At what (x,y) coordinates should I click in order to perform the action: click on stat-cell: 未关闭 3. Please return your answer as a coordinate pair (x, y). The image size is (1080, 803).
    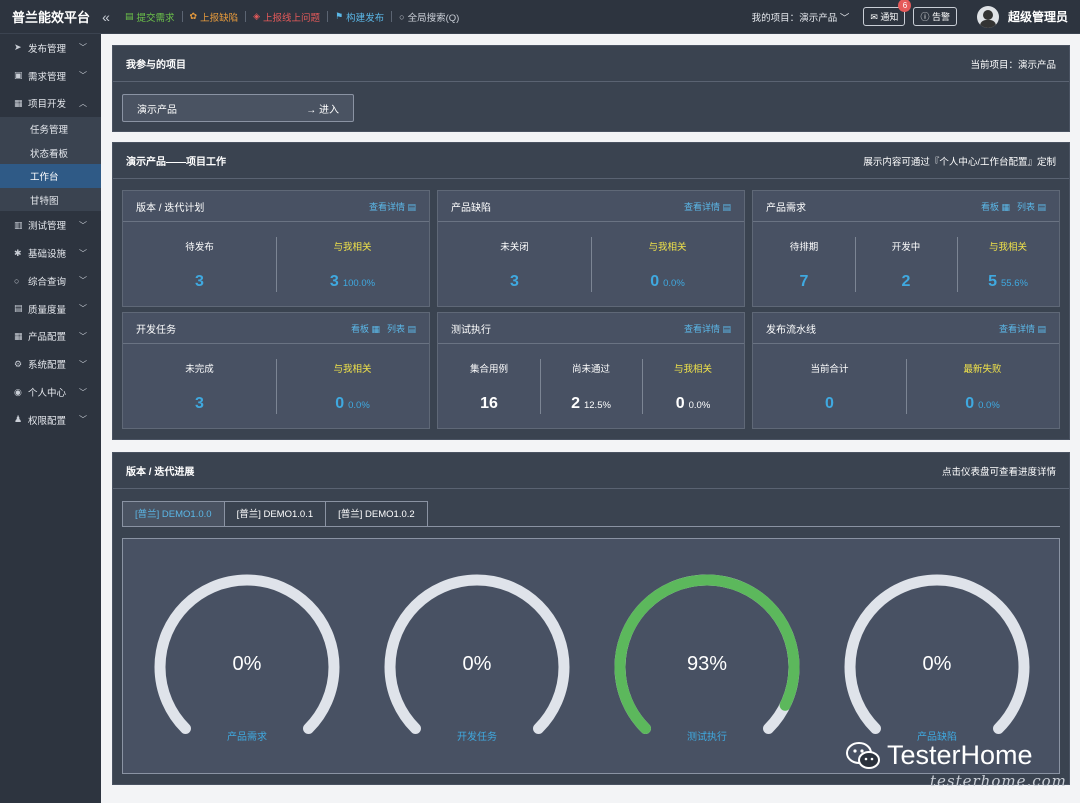
    Looking at the image, I should click on (514, 264).